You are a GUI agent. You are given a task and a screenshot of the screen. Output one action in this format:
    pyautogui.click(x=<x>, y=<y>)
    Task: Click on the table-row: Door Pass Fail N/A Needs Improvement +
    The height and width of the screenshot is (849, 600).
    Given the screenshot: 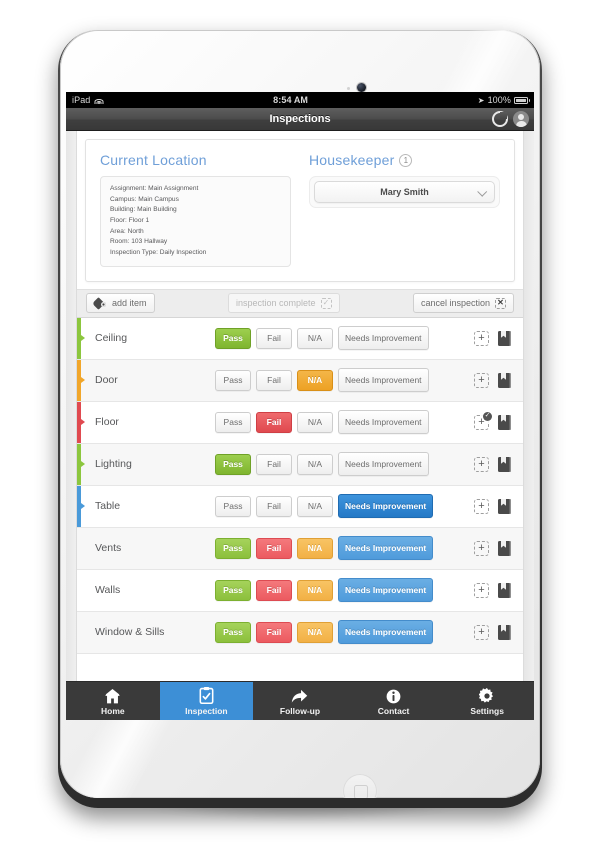 What is the action you would take?
    pyautogui.click(x=300, y=380)
    